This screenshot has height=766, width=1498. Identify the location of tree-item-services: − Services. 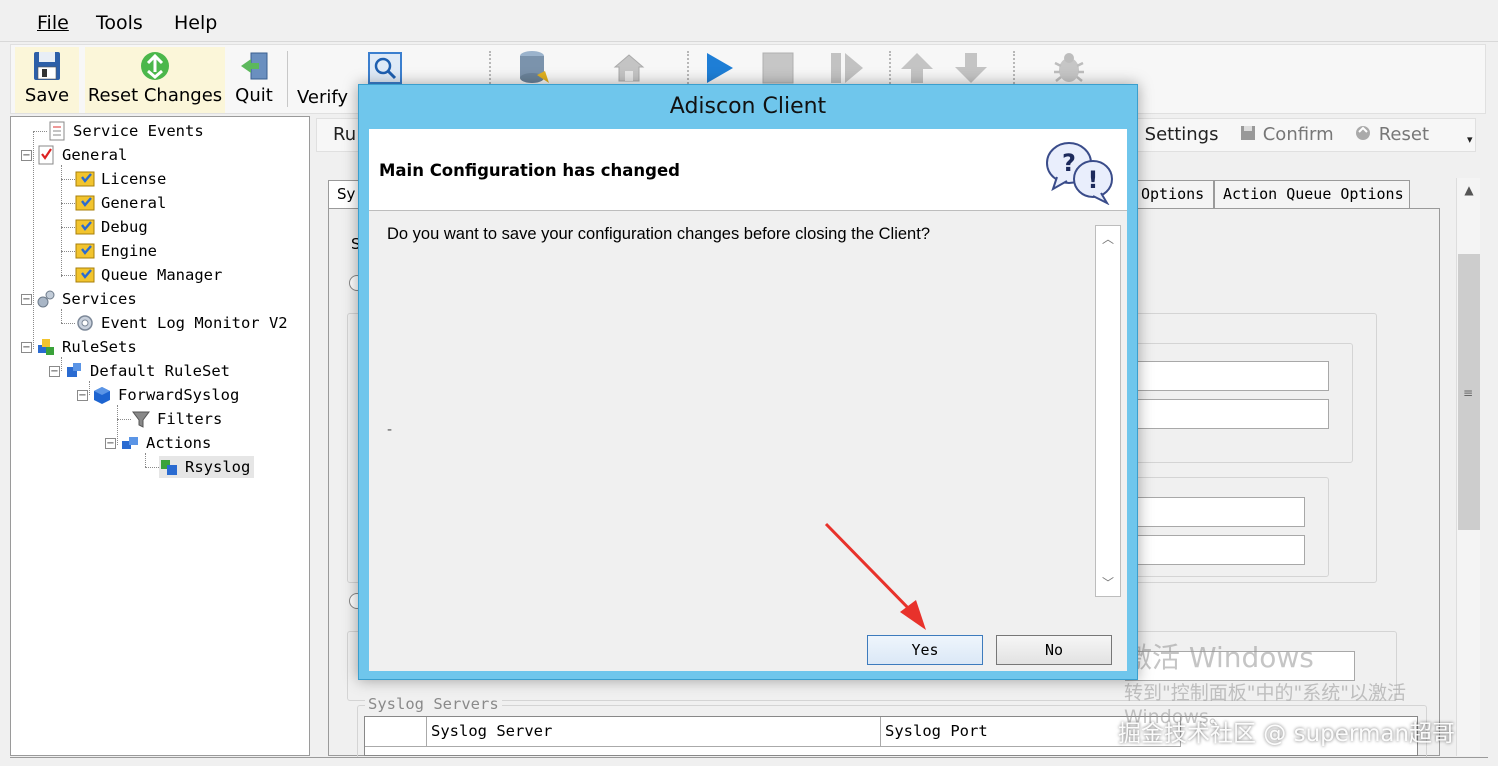
(79, 299).